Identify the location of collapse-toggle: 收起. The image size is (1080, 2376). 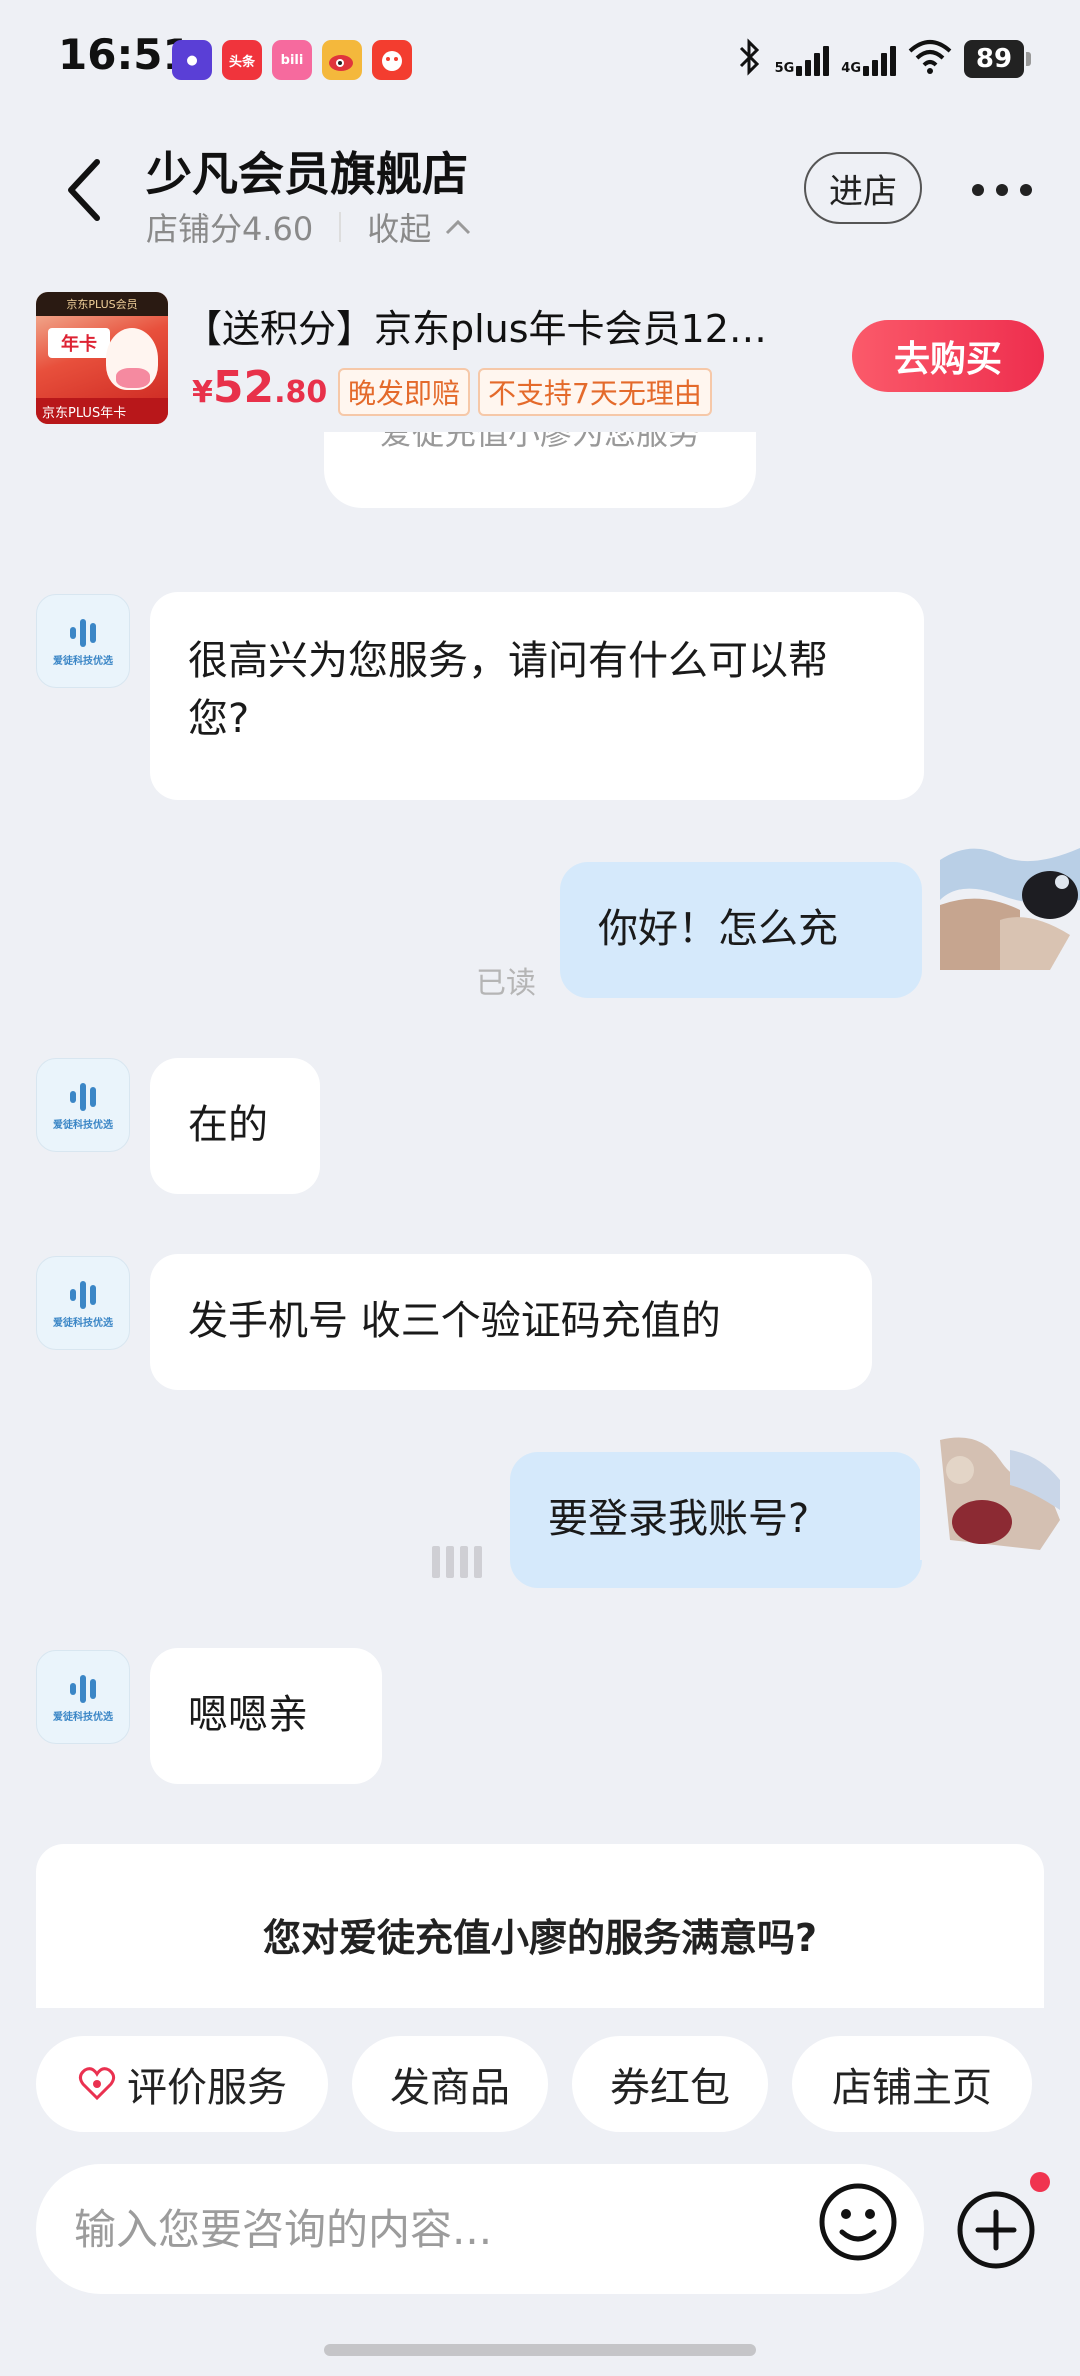
(419, 227).